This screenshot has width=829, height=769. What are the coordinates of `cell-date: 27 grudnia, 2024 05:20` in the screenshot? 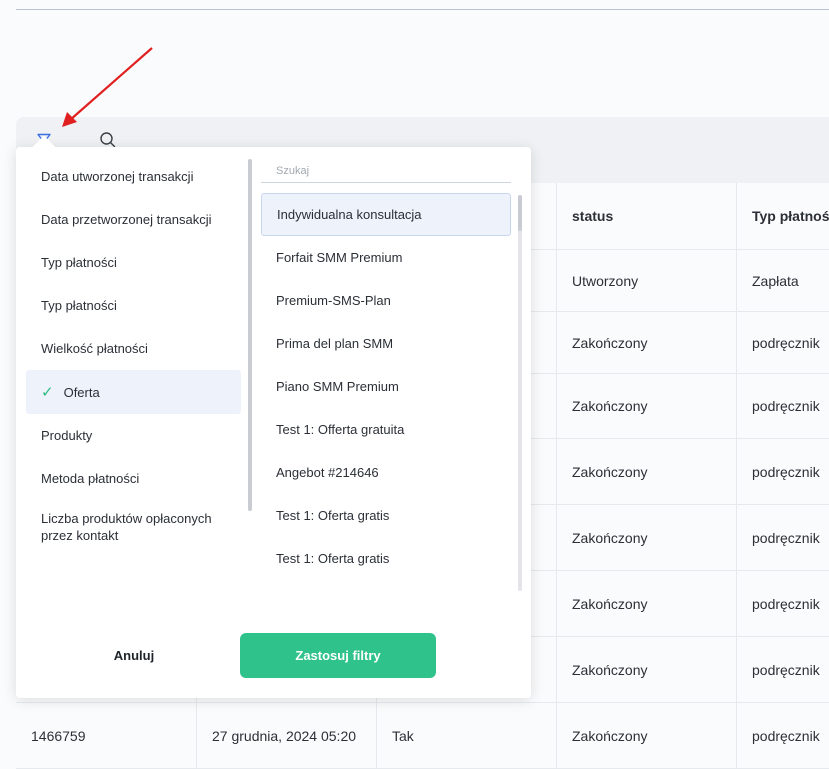 It's located at (286, 735).